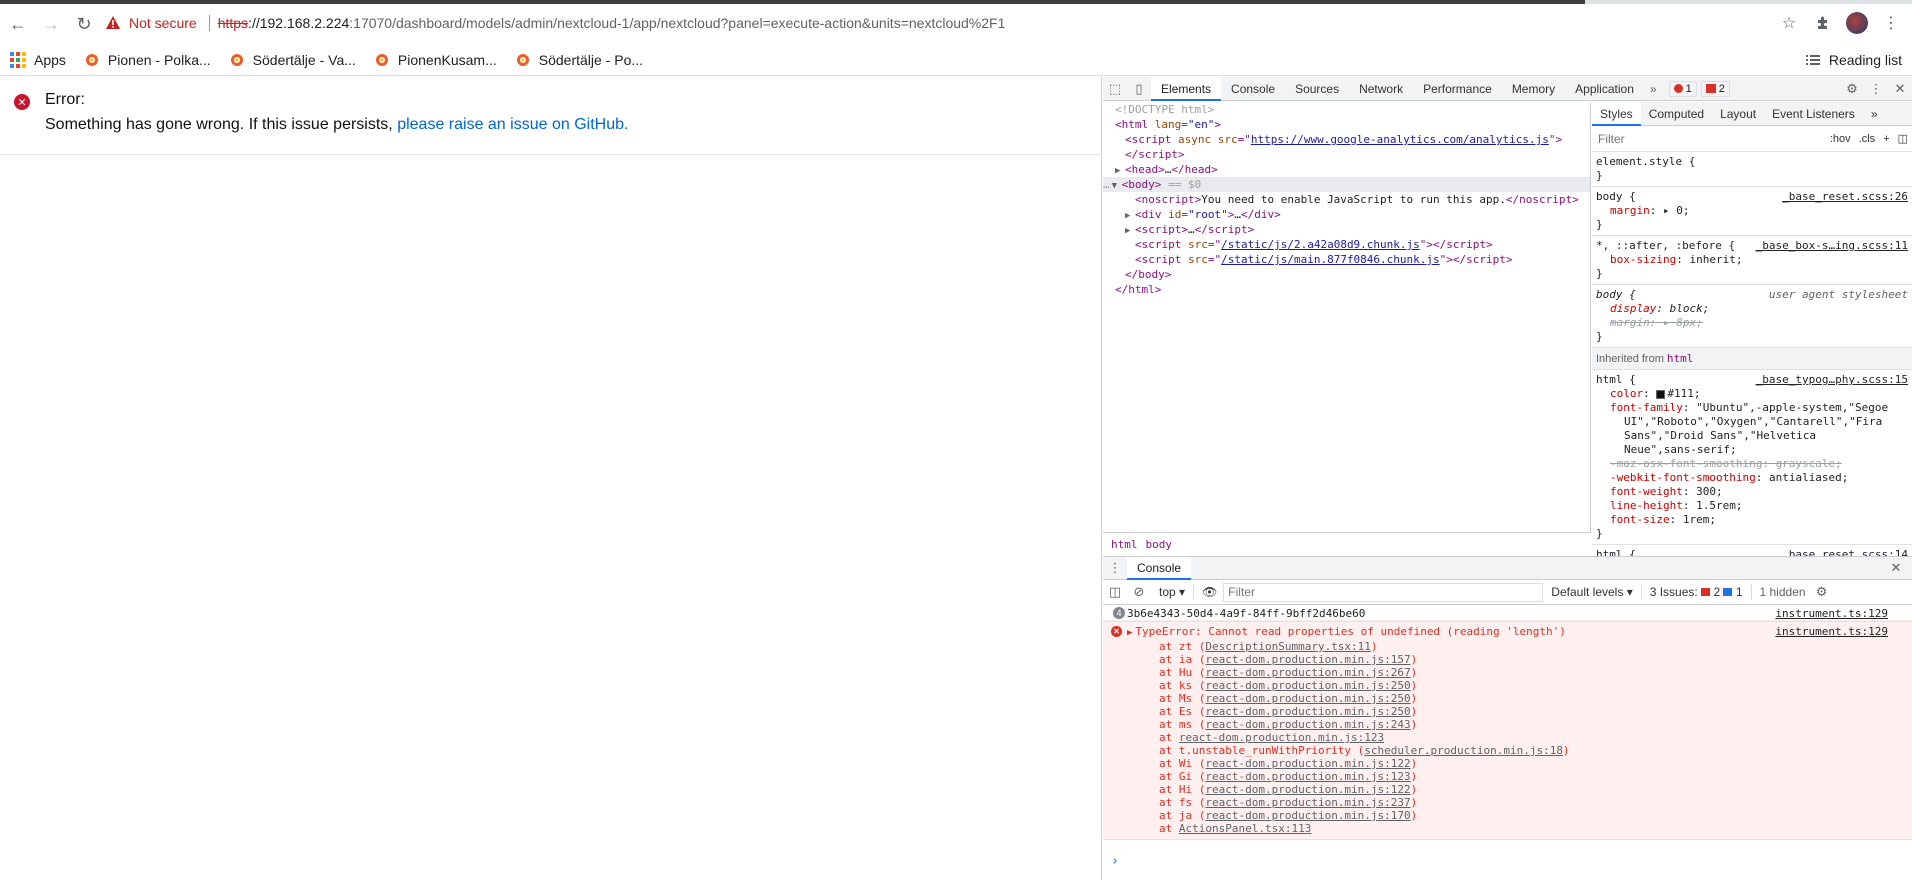 This screenshot has width=1912, height=880. I want to click on chunk2-src-link: /static/js/main.877f0846.chunk.js, so click(1330, 259).